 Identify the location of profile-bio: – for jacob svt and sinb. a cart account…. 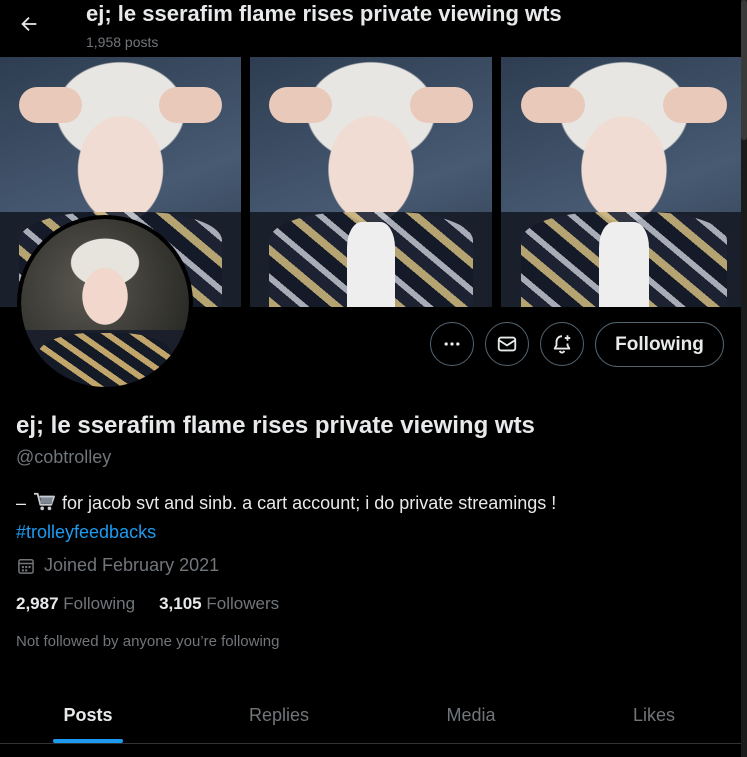
(366, 517).